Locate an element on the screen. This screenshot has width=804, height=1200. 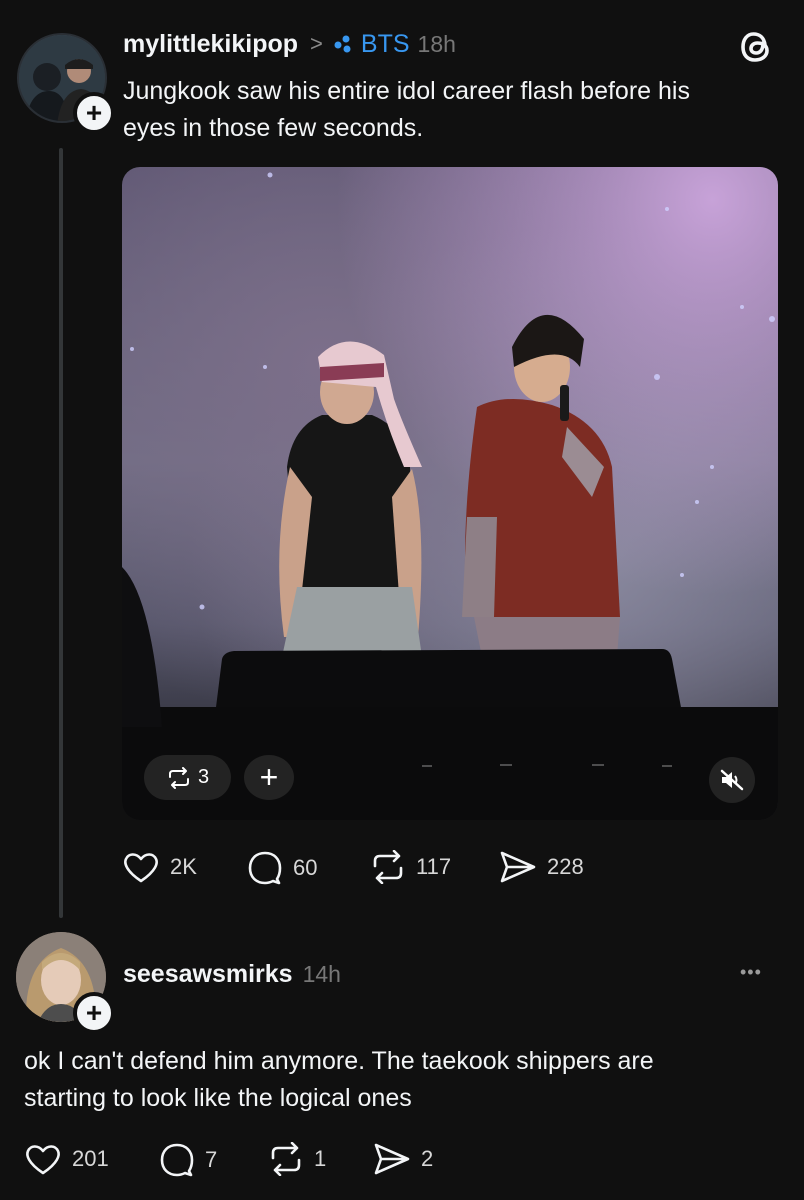
reply-share-count: 2 is located at coordinates (427, 1158).